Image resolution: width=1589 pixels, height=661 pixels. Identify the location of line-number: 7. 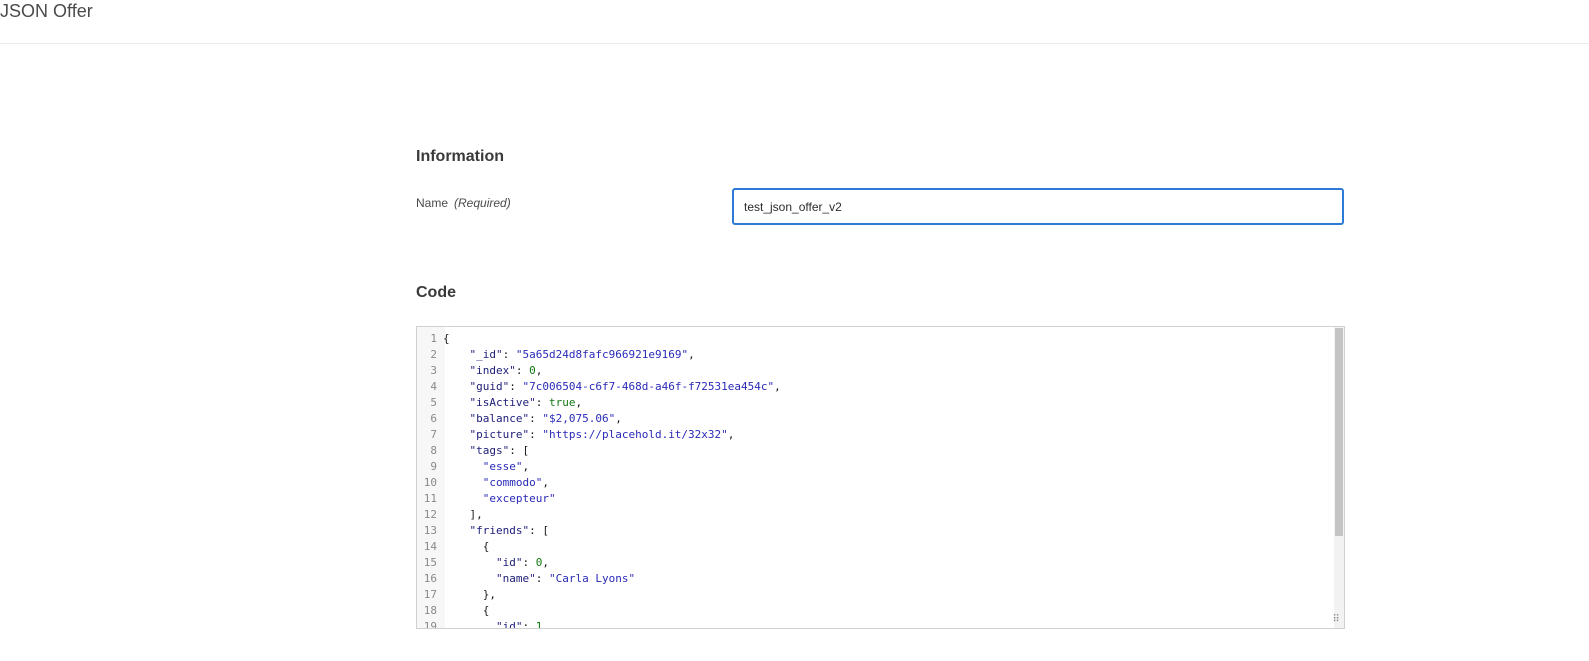
(433, 434).